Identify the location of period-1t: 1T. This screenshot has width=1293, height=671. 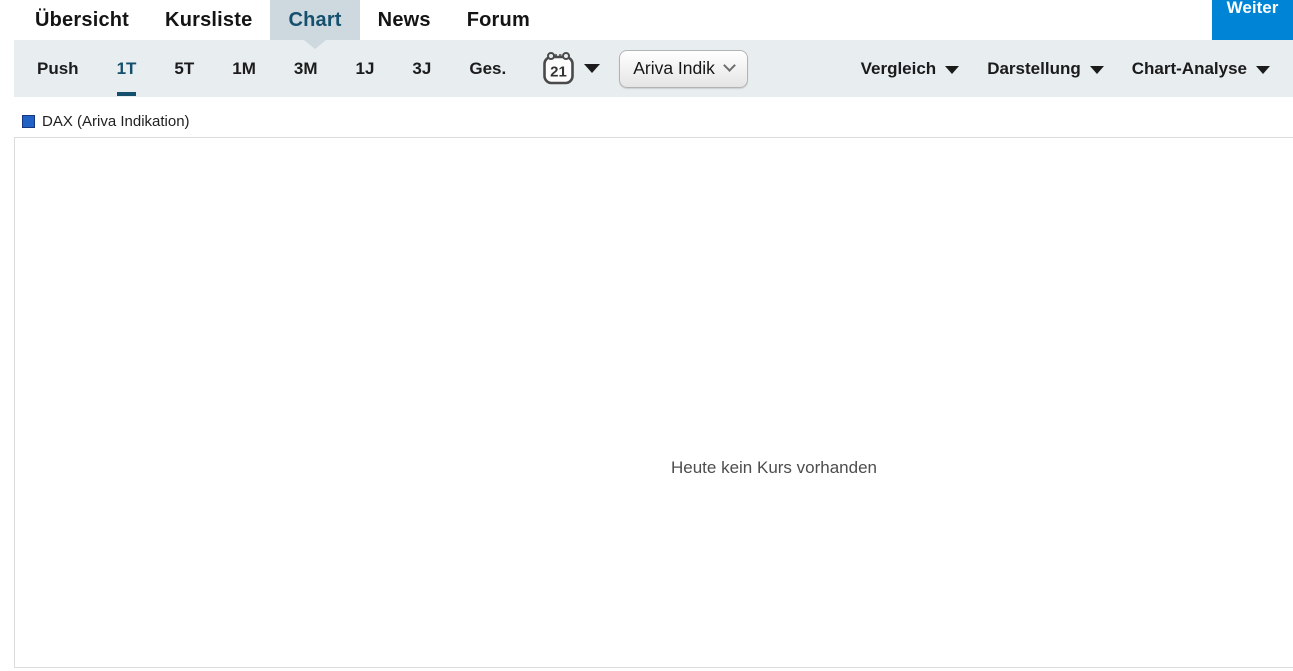
(127, 68).